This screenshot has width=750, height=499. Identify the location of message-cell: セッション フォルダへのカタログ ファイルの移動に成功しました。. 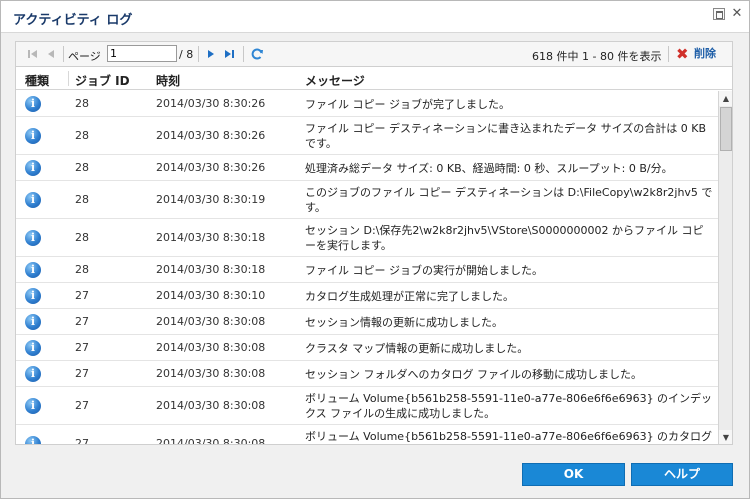
(473, 374).